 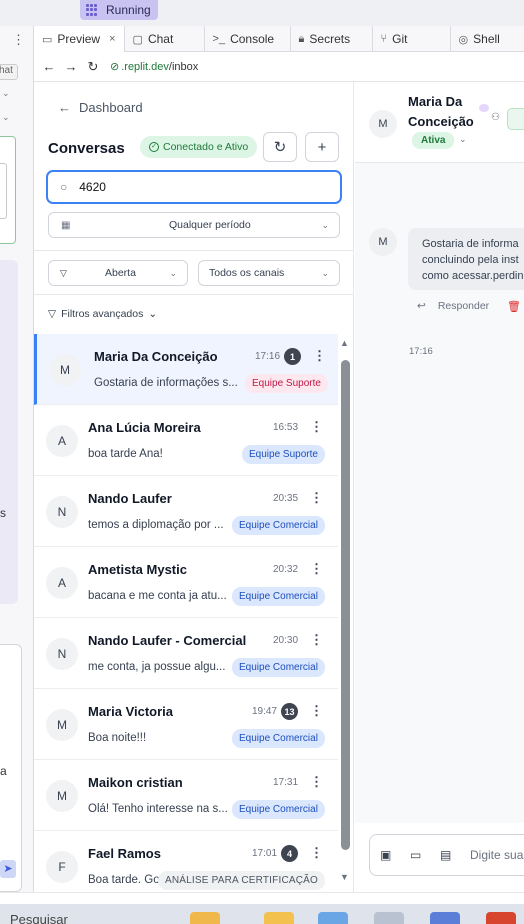 I want to click on advanced-filters-toggle: ▽ Filtros avançados ⌄, so click(x=102, y=314).